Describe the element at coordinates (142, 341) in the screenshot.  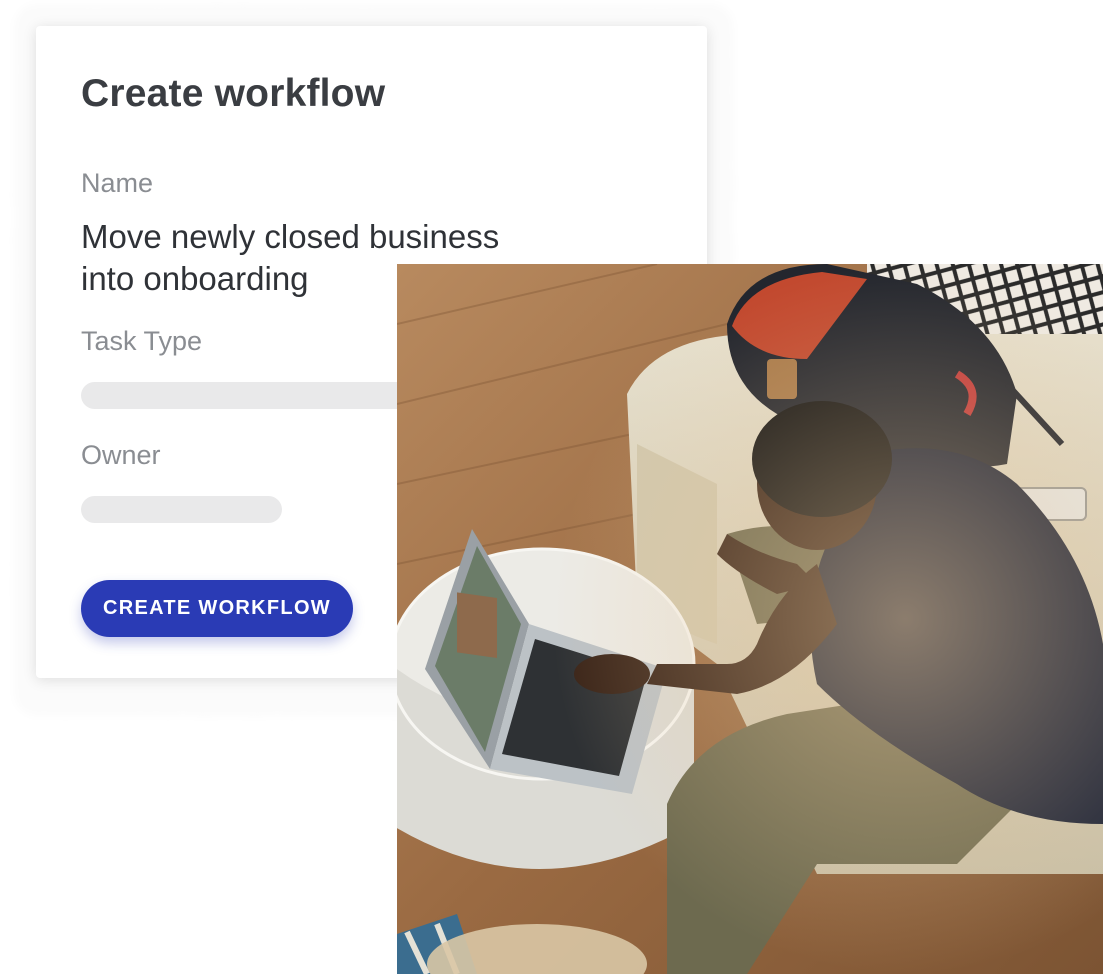
I see `task-type-label: Task Type` at that location.